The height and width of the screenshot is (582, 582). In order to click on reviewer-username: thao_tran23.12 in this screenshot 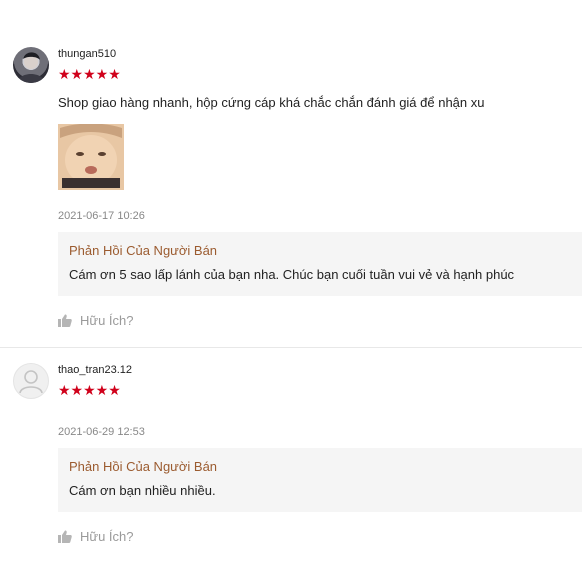, I will do `click(95, 370)`.